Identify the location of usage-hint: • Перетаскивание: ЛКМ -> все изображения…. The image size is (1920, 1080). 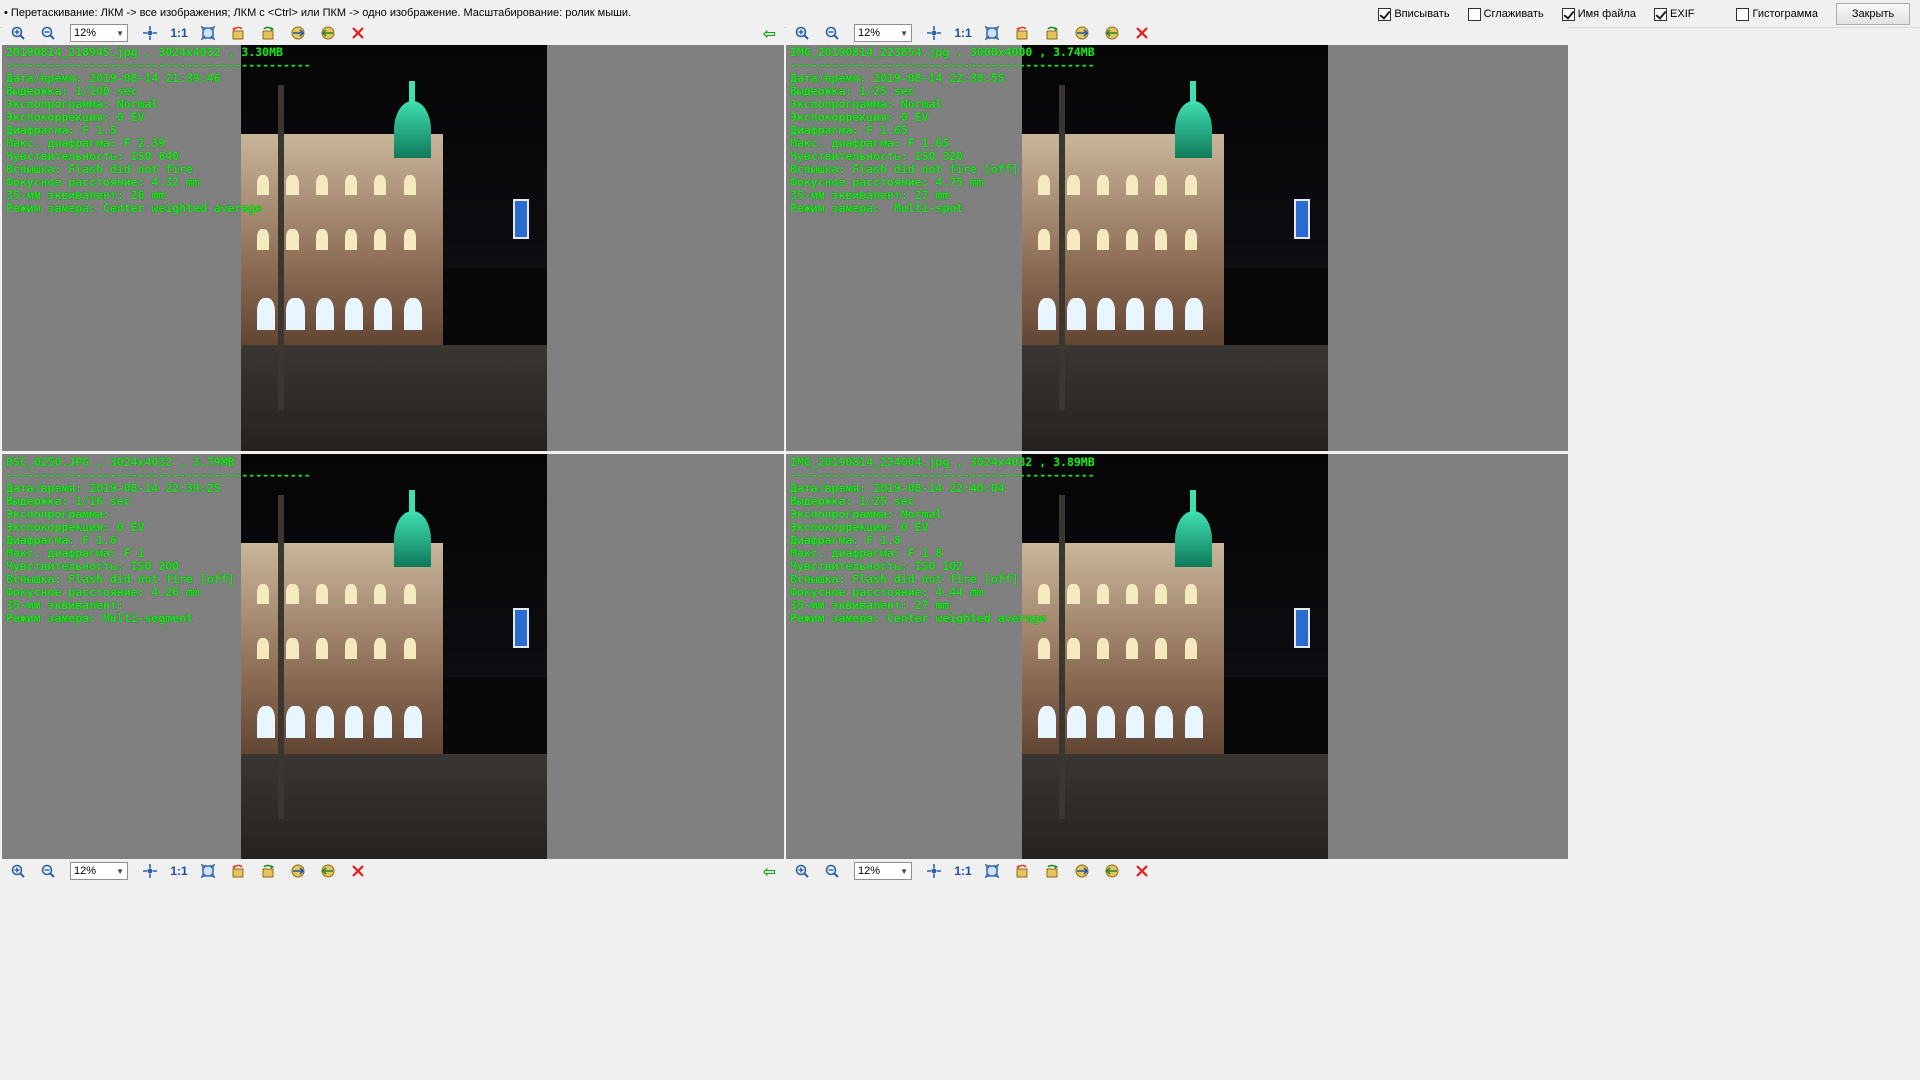
(318, 13).